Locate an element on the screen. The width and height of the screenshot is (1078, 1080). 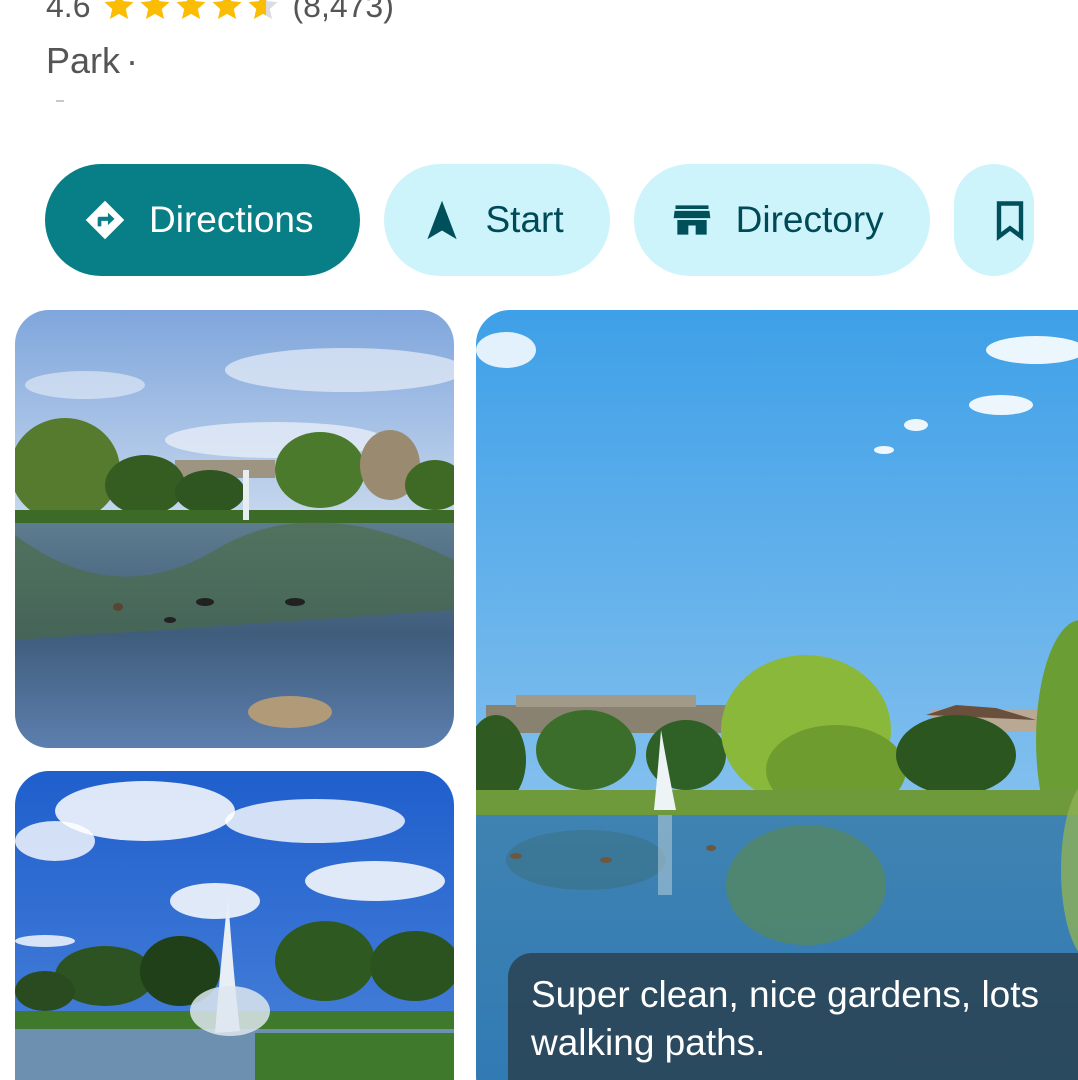
category-label: Park is located at coordinates (83, 60).